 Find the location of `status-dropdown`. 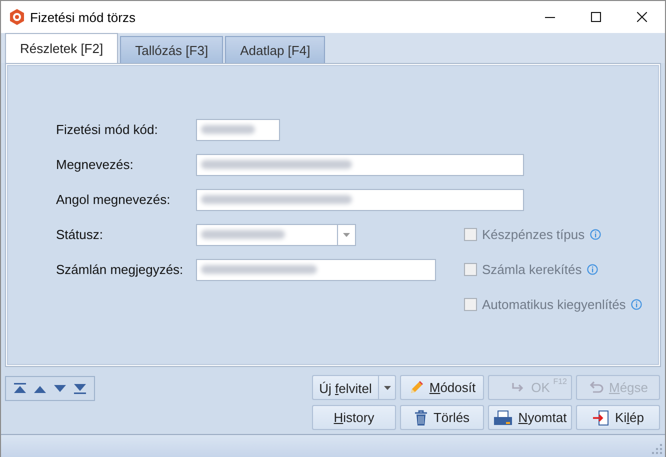

status-dropdown is located at coordinates (276, 235).